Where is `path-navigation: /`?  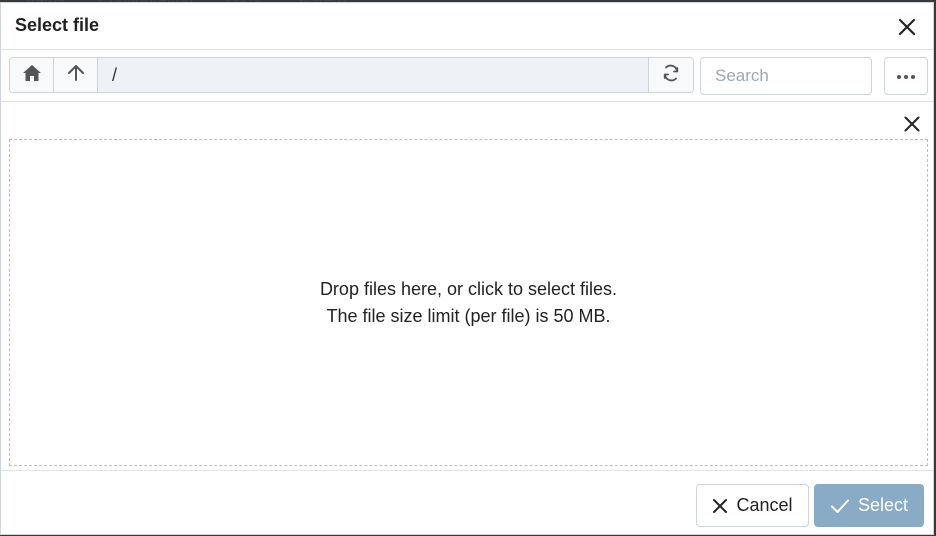 path-navigation: / is located at coordinates (351, 75).